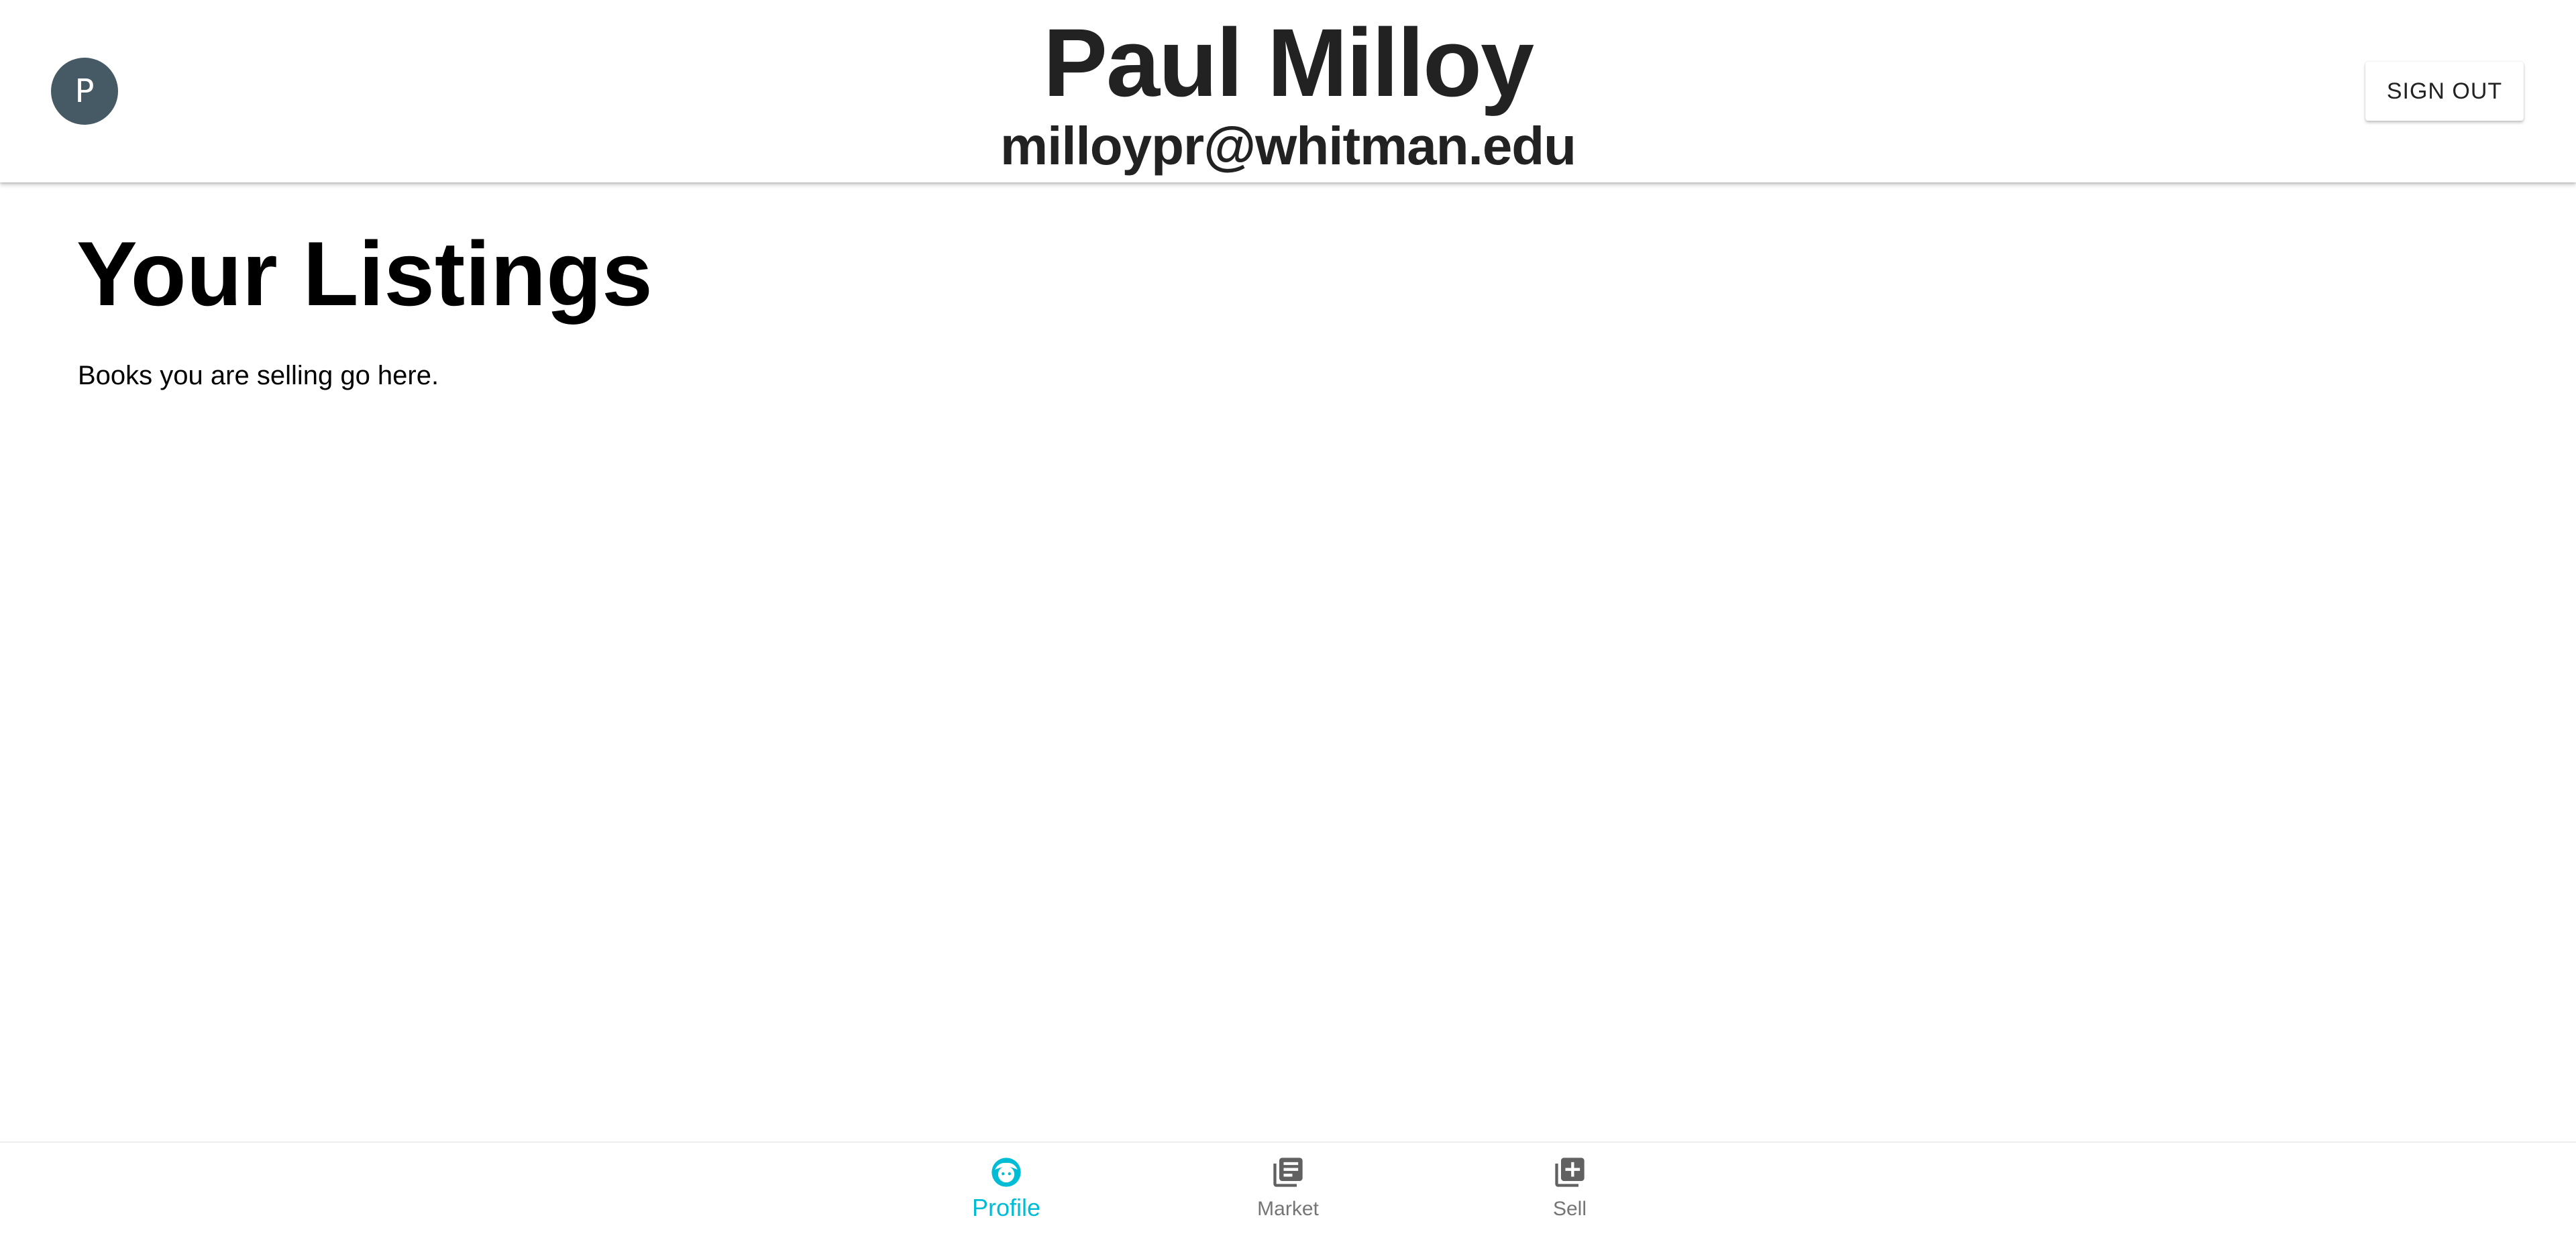  I want to click on library-books-icon, so click(1288, 1172).